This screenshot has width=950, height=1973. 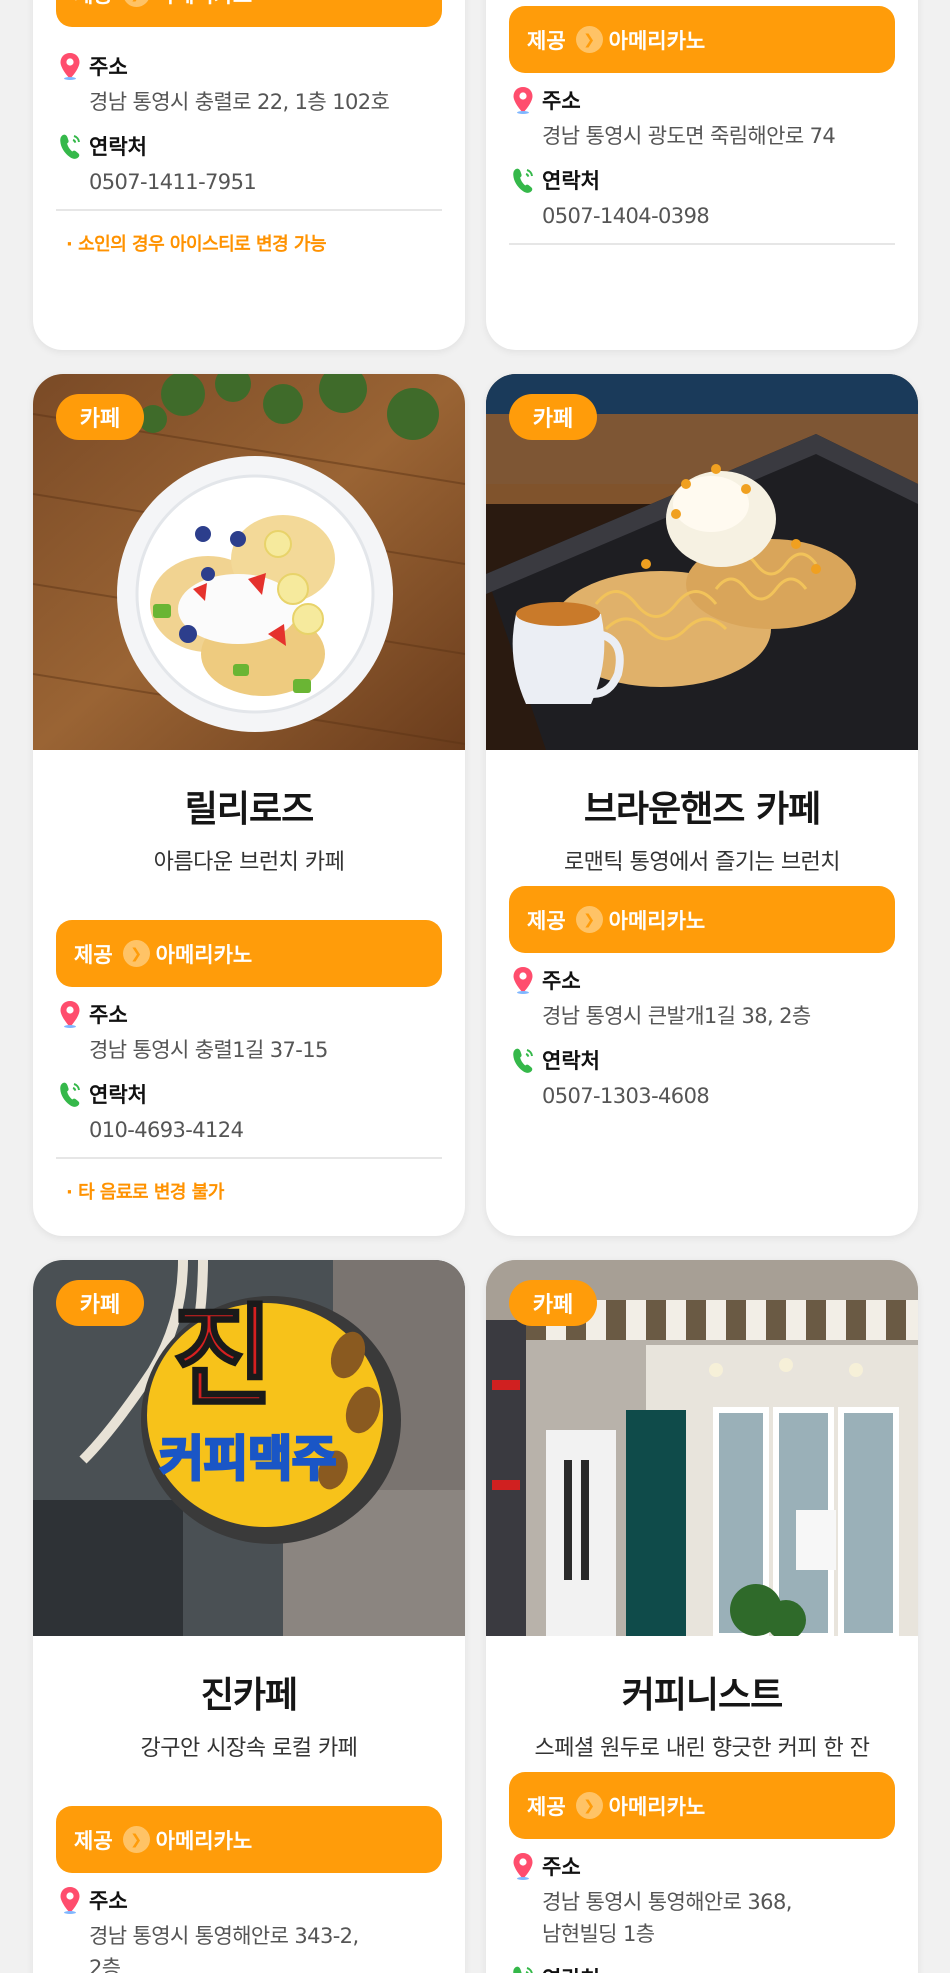 I want to click on address-value: 경남 통영시 광도면 죽림해안로 74, so click(x=689, y=136).